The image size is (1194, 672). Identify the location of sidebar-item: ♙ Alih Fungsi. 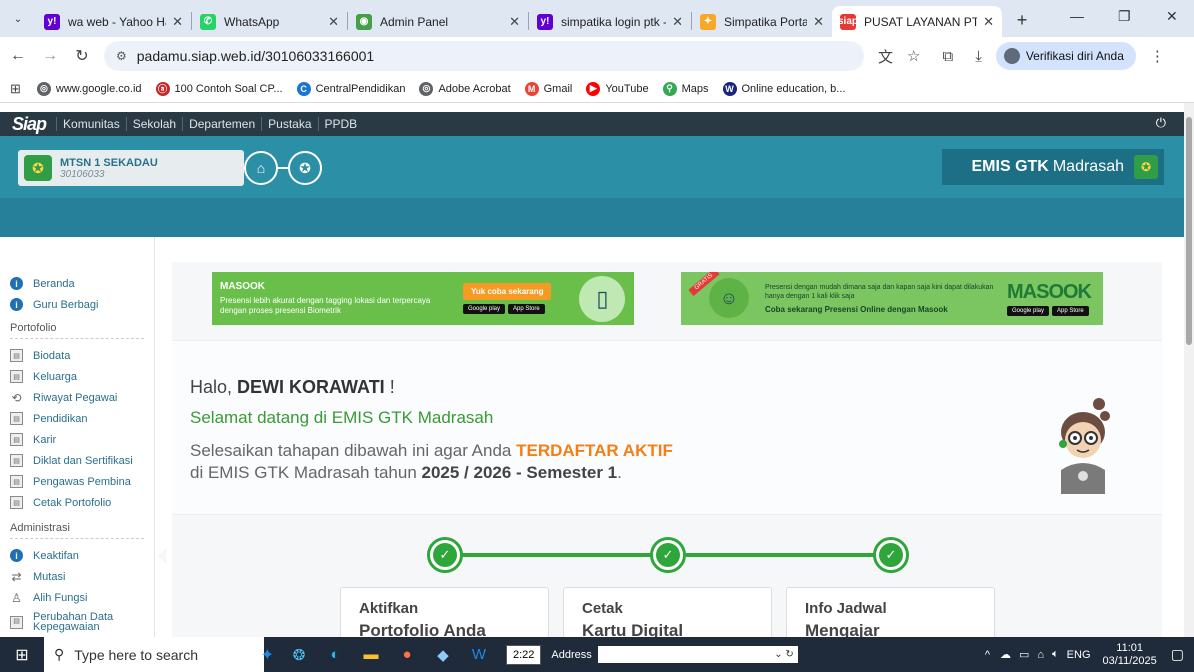
(82, 597).